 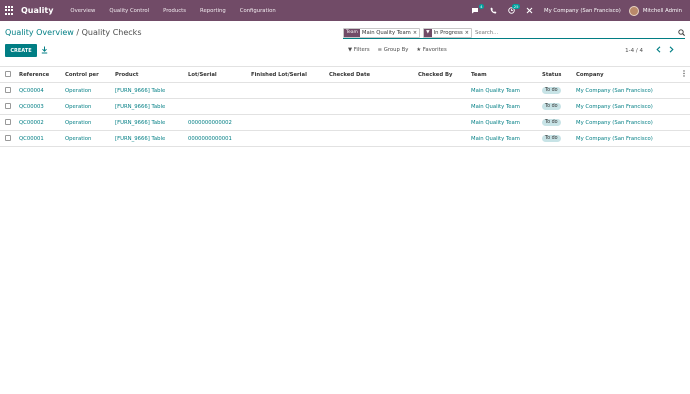 I want to click on select-all-checkbox, so click(x=8, y=74).